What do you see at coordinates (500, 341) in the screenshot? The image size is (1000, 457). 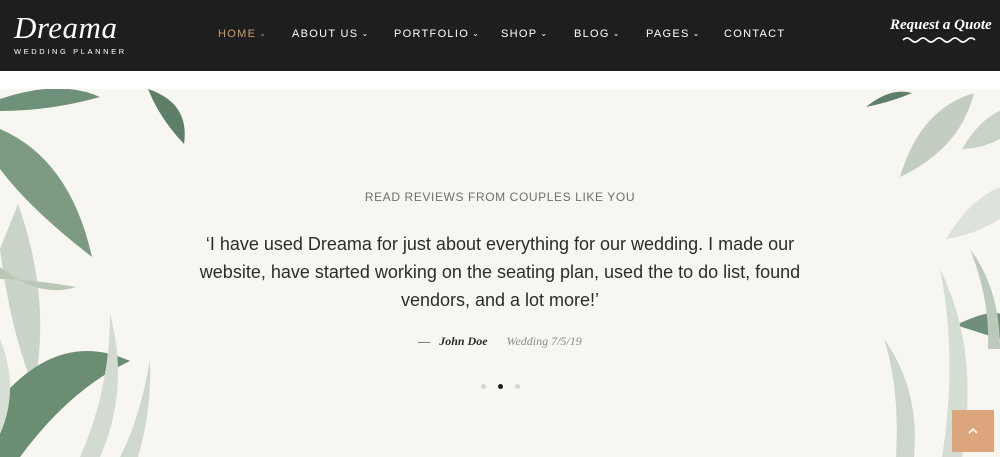 I see `testimonial-author-line: — John Doe Wedding 7/5/19` at bounding box center [500, 341].